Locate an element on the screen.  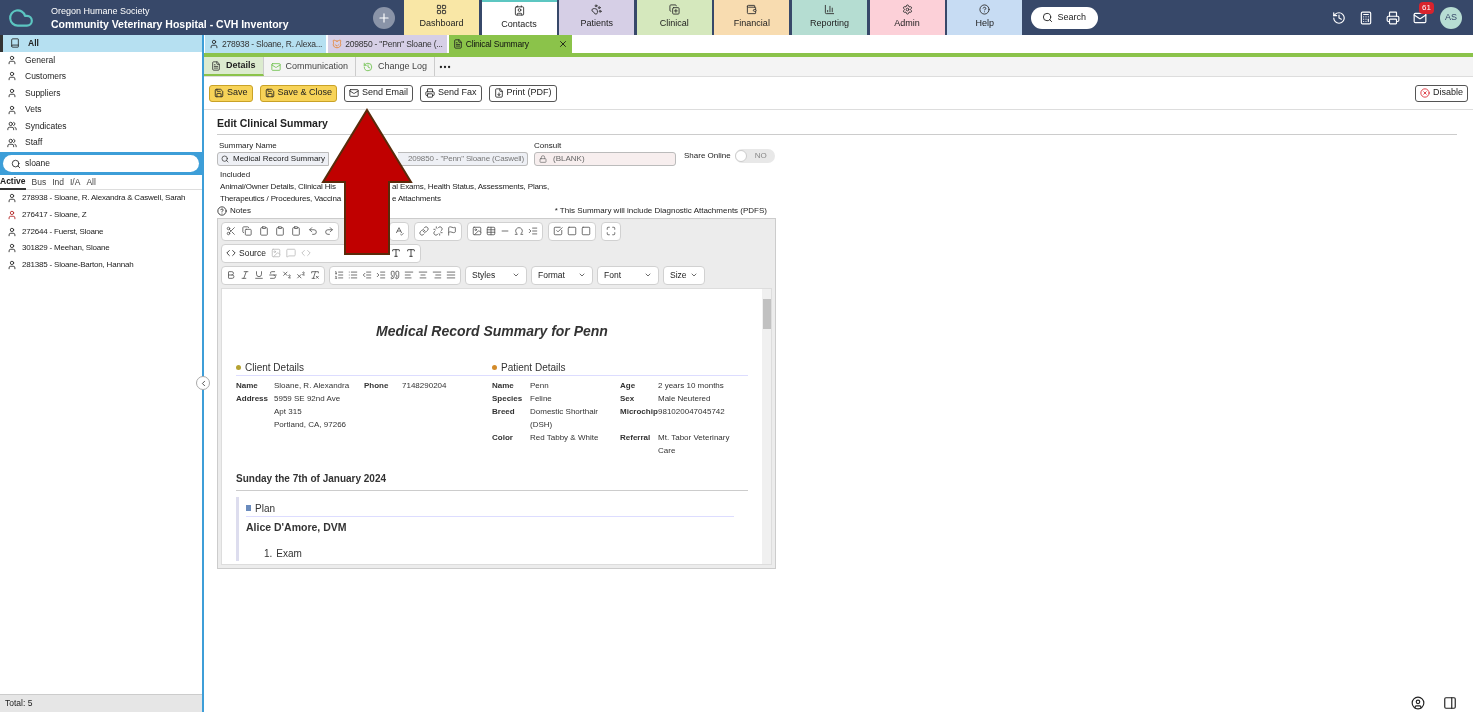
bullet-list-icon is located at coordinates (353, 275).